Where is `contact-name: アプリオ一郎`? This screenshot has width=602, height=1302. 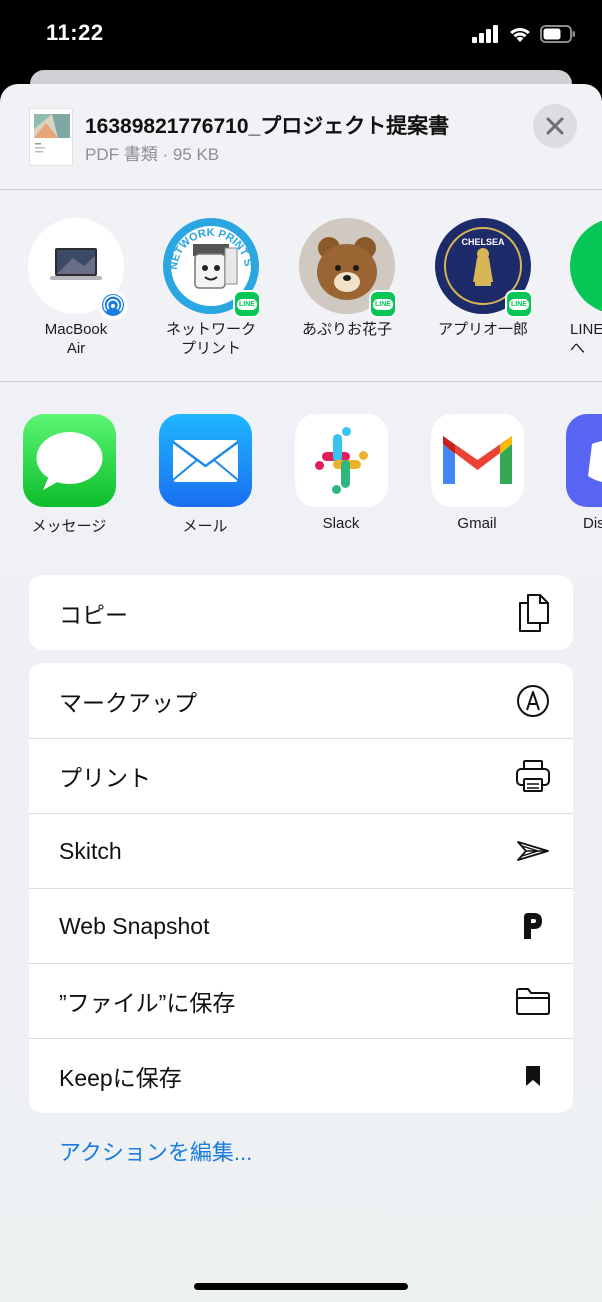 contact-name: アプリオ一郎 is located at coordinates (482, 329).